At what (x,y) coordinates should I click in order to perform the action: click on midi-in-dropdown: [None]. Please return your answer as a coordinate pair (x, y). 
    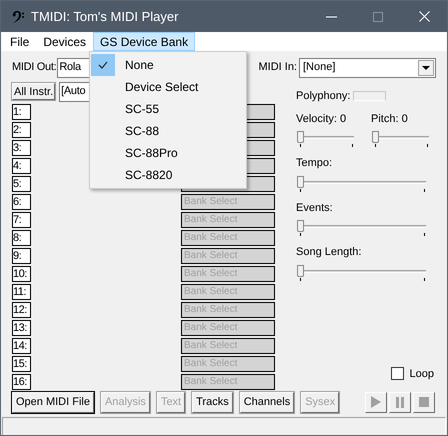
    Looking at the image, I should click on (367, 68).